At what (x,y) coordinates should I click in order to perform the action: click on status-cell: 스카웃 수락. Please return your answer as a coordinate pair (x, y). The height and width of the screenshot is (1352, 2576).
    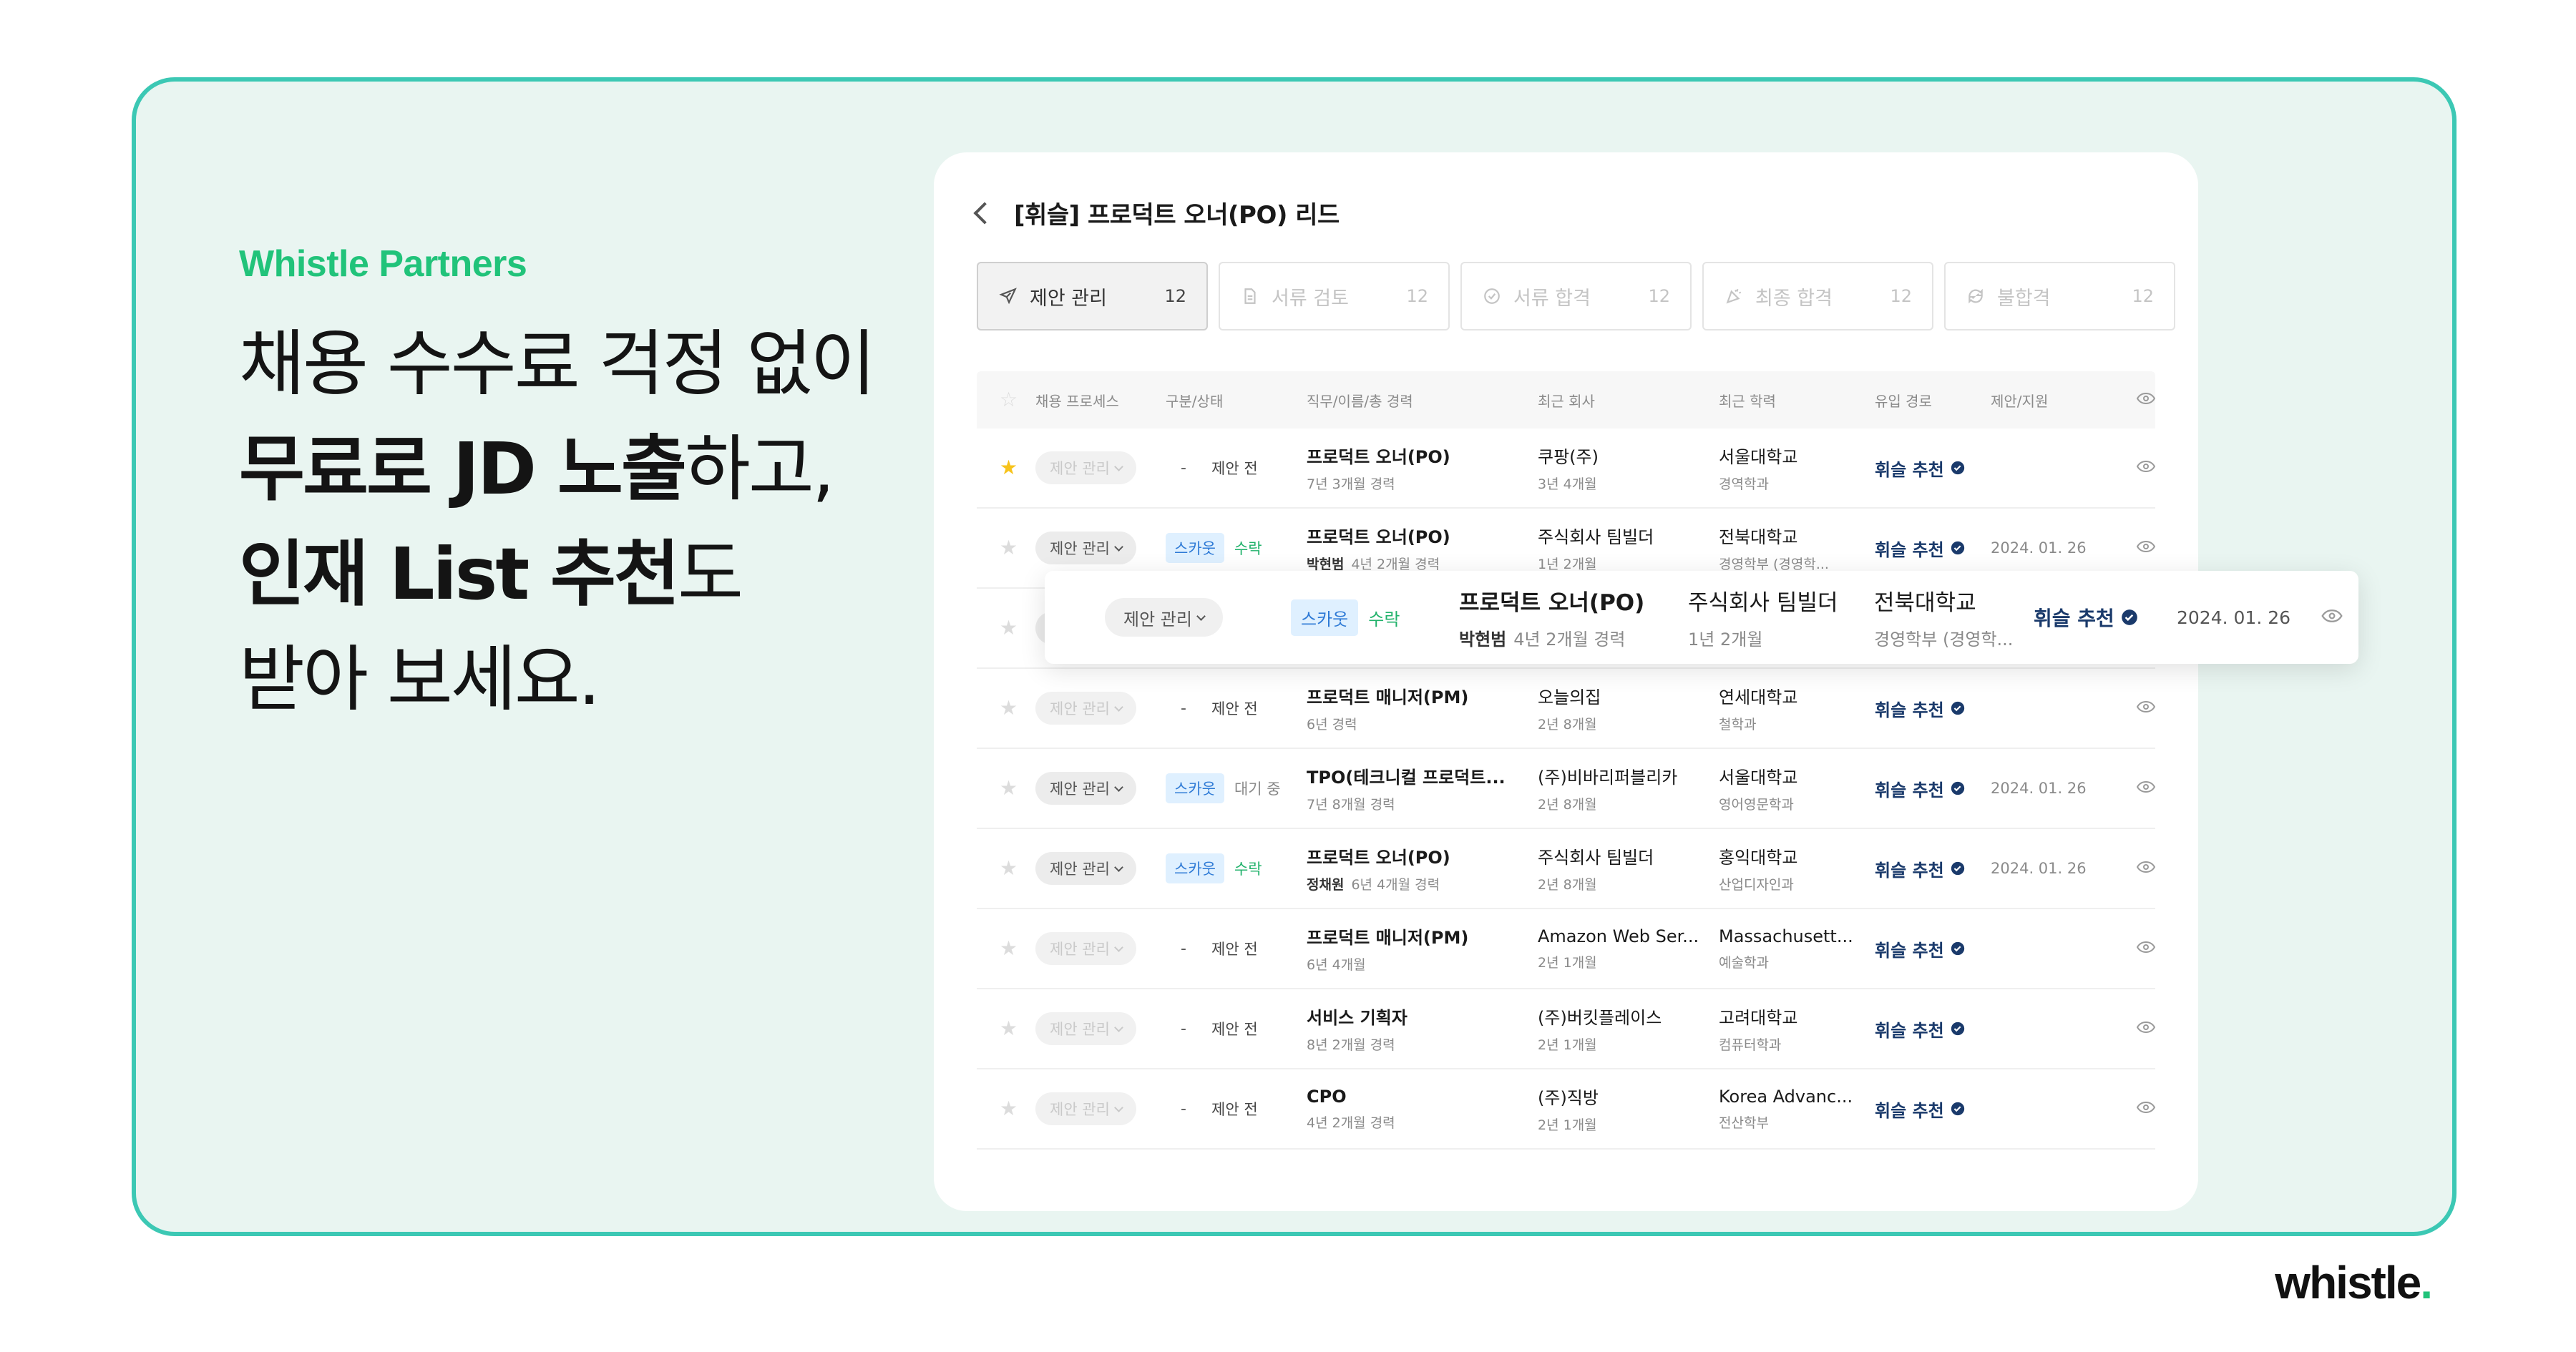
    Looking at the image, I should click on (1375, 618).